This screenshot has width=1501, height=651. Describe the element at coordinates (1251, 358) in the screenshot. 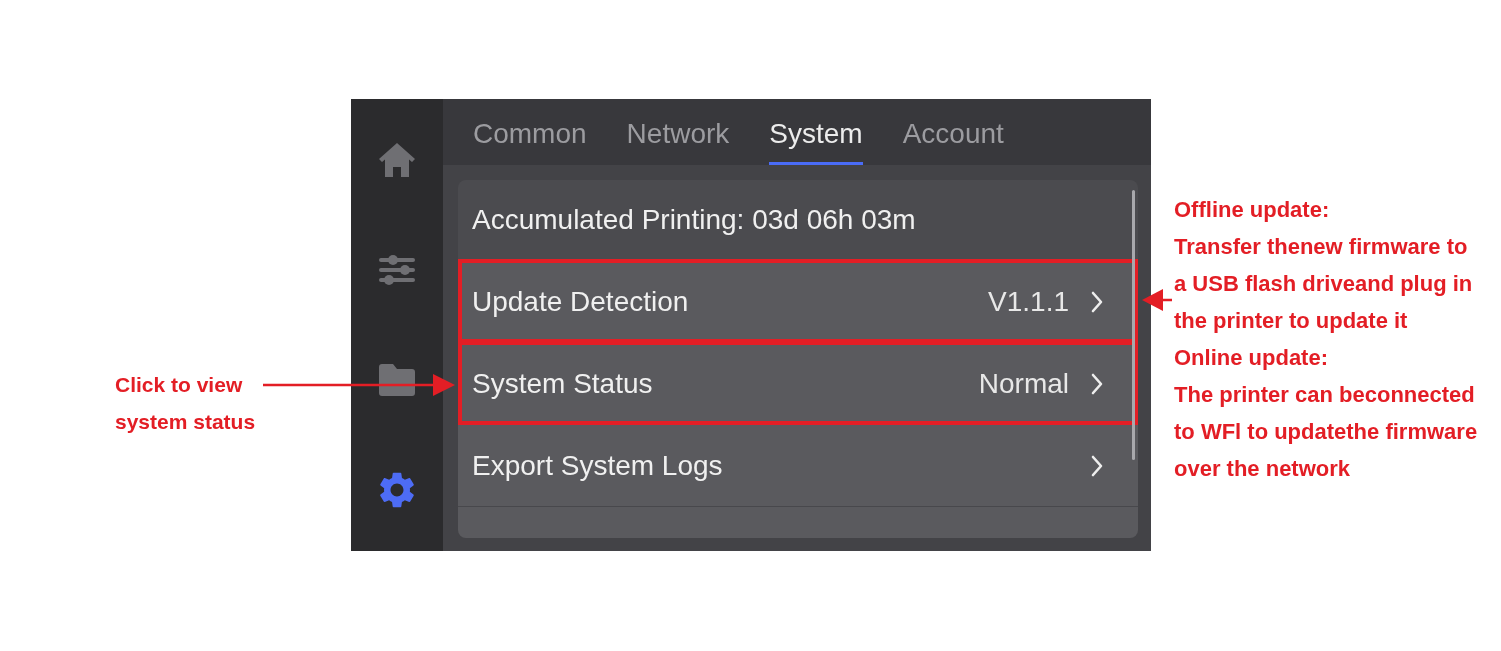

I see `callout-text: Online update:` at that location.